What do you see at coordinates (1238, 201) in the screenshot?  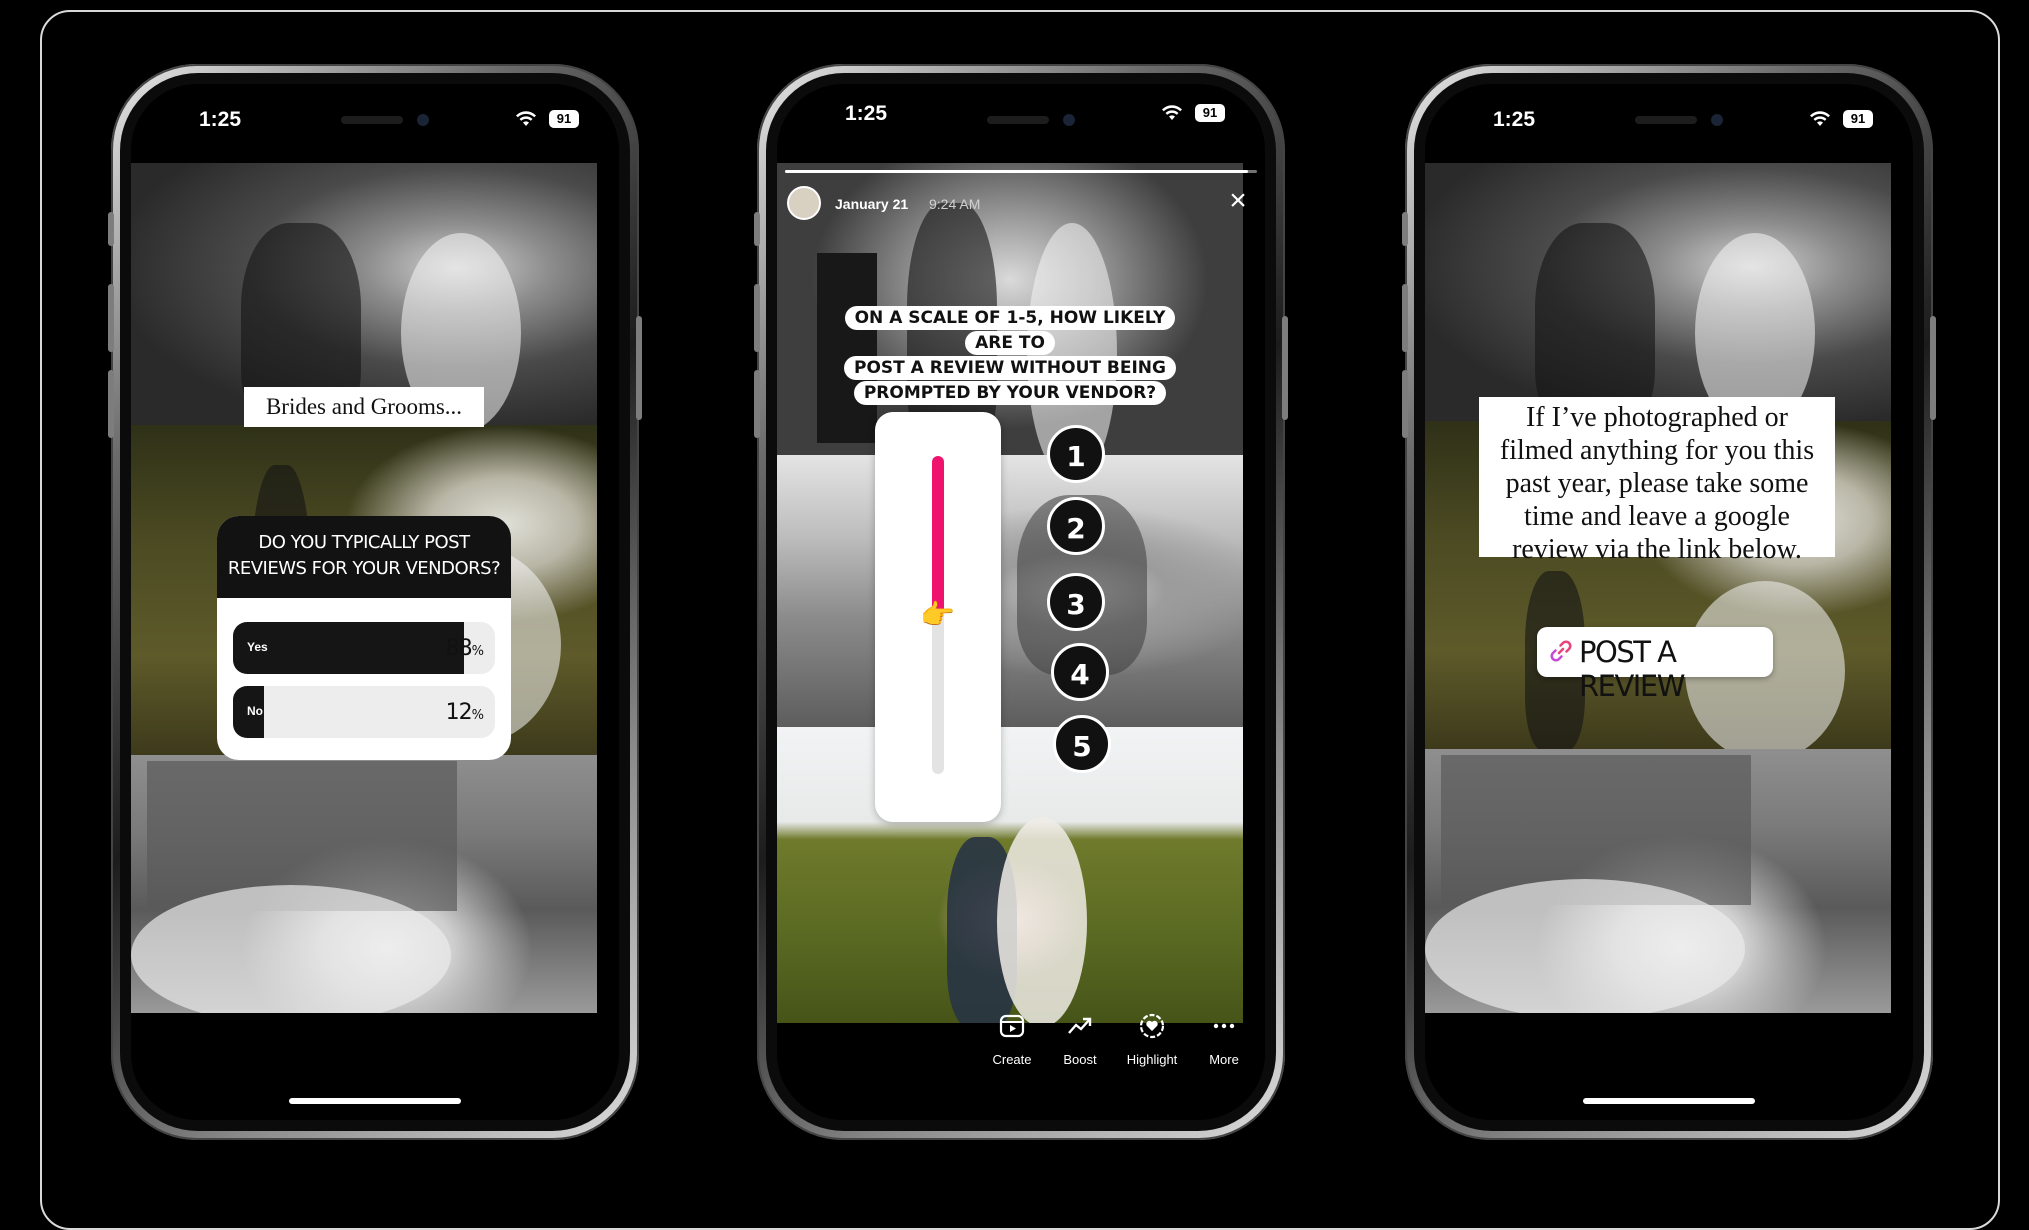 I see `close-icon: ×` at bounding box center [1238, 201].